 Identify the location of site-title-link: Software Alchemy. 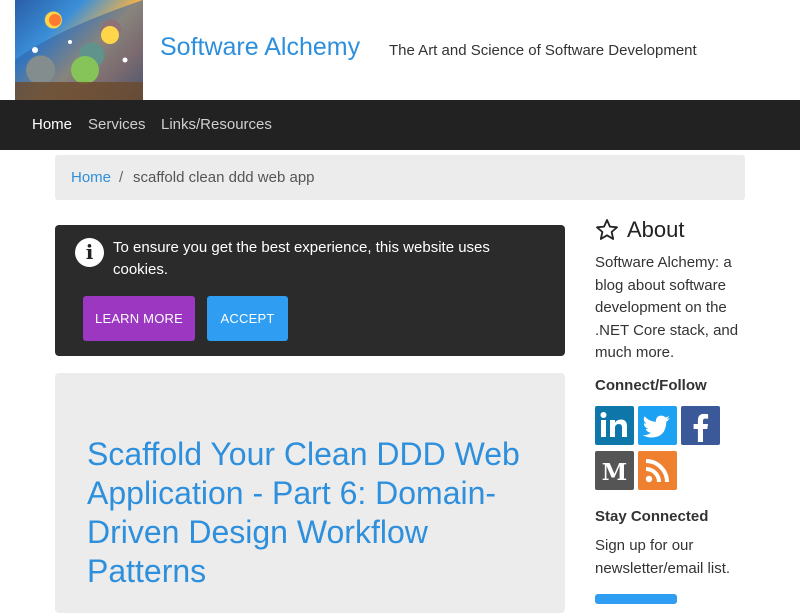
(260, 47).